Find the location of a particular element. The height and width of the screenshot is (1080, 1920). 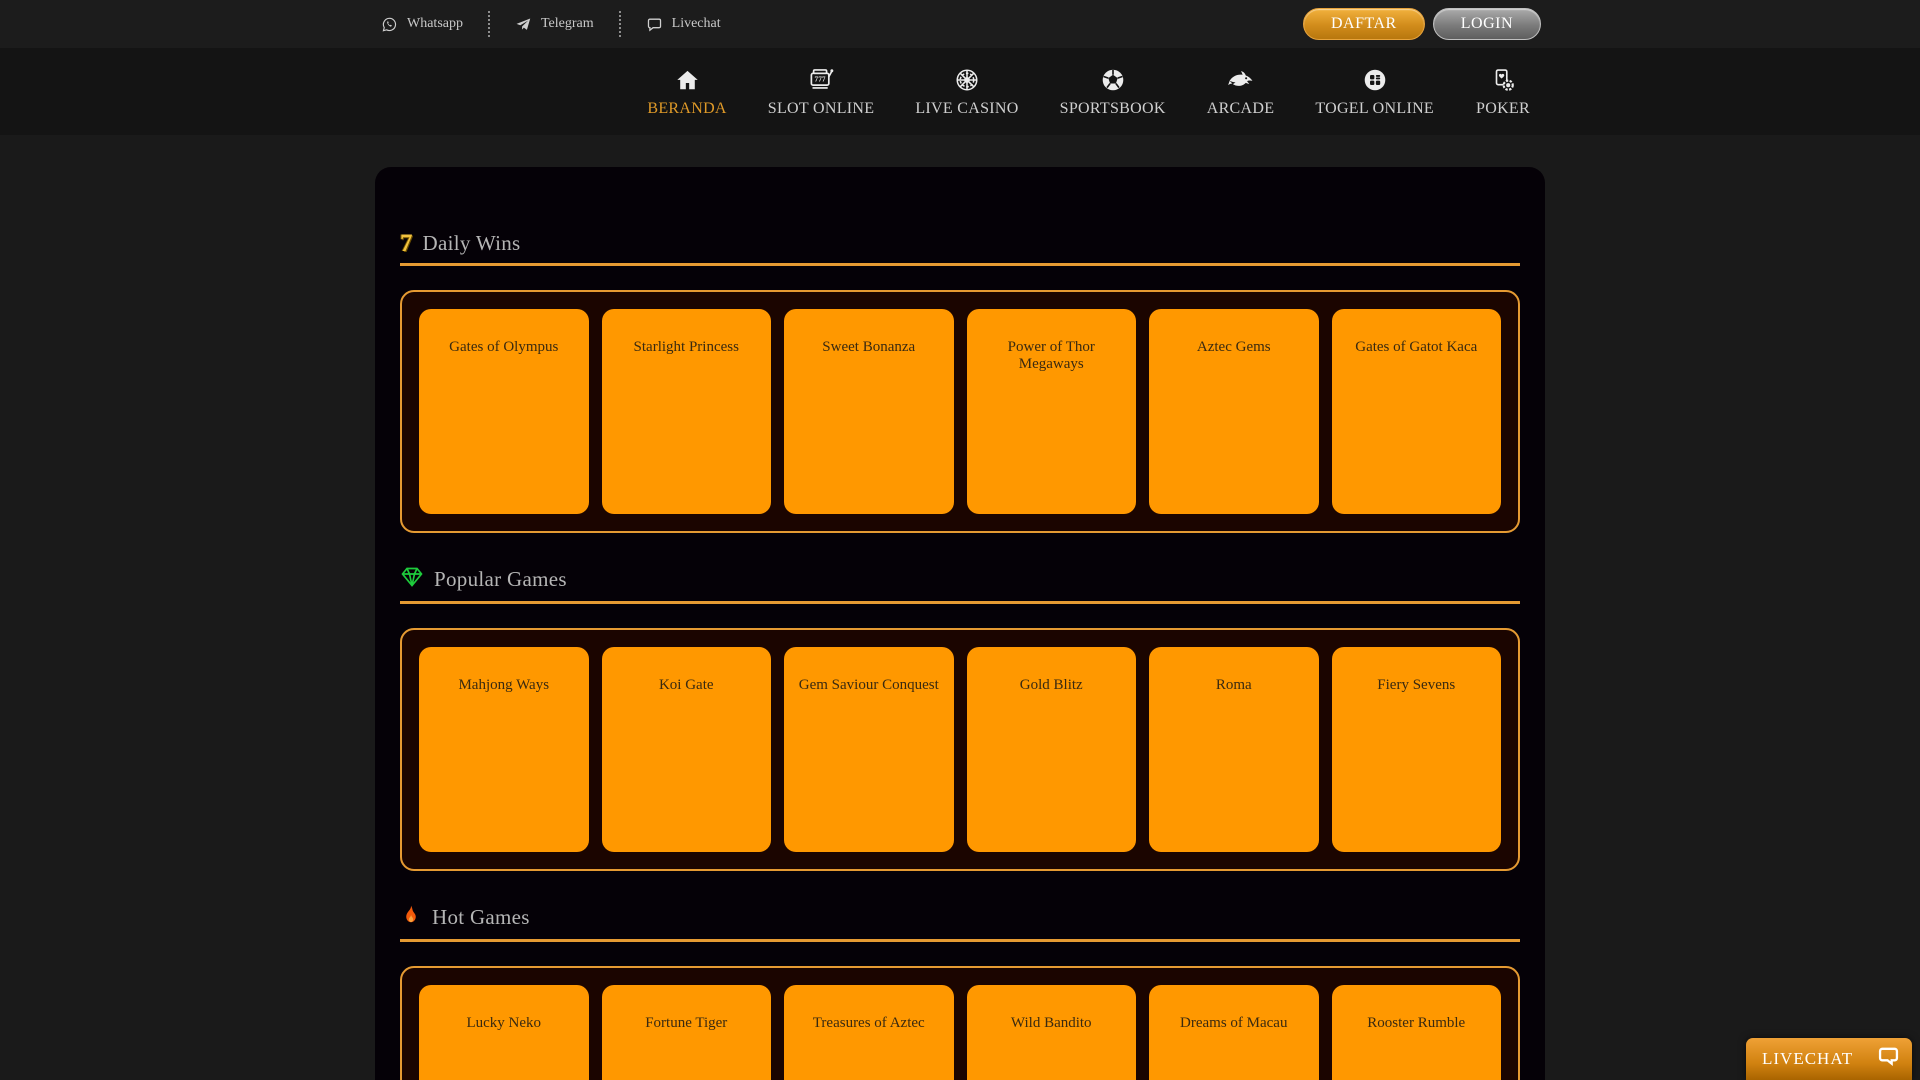

login-button: LOGIN is located at coordinates (1486, 24).